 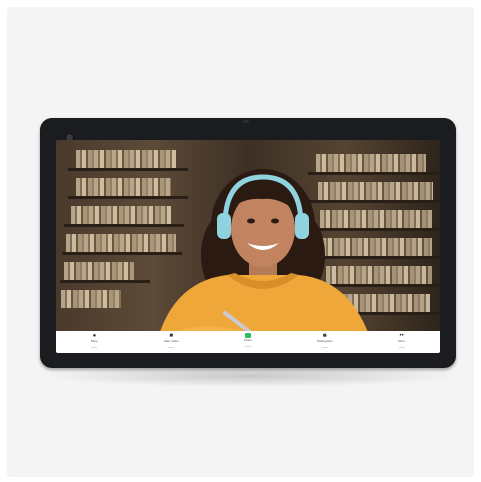 I want to click on share-button: Share, so click(x=248, y=340).